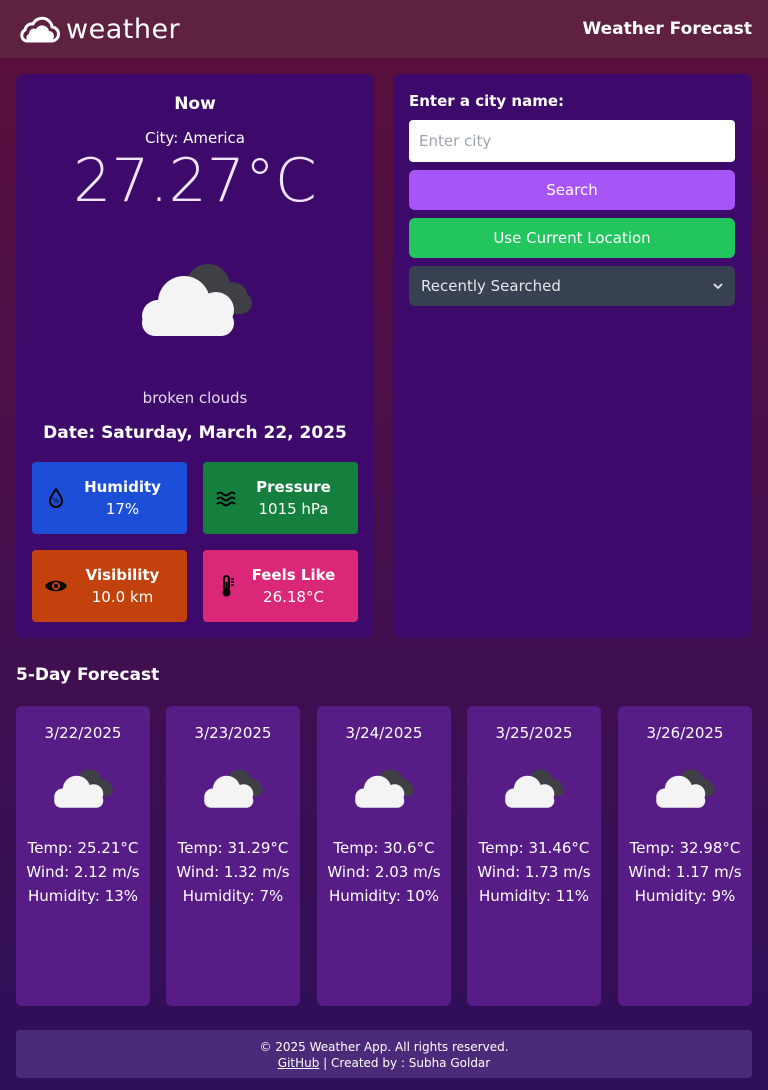  I want to click on forecast-humidity: Humidity: 9%, so click(685, 896).